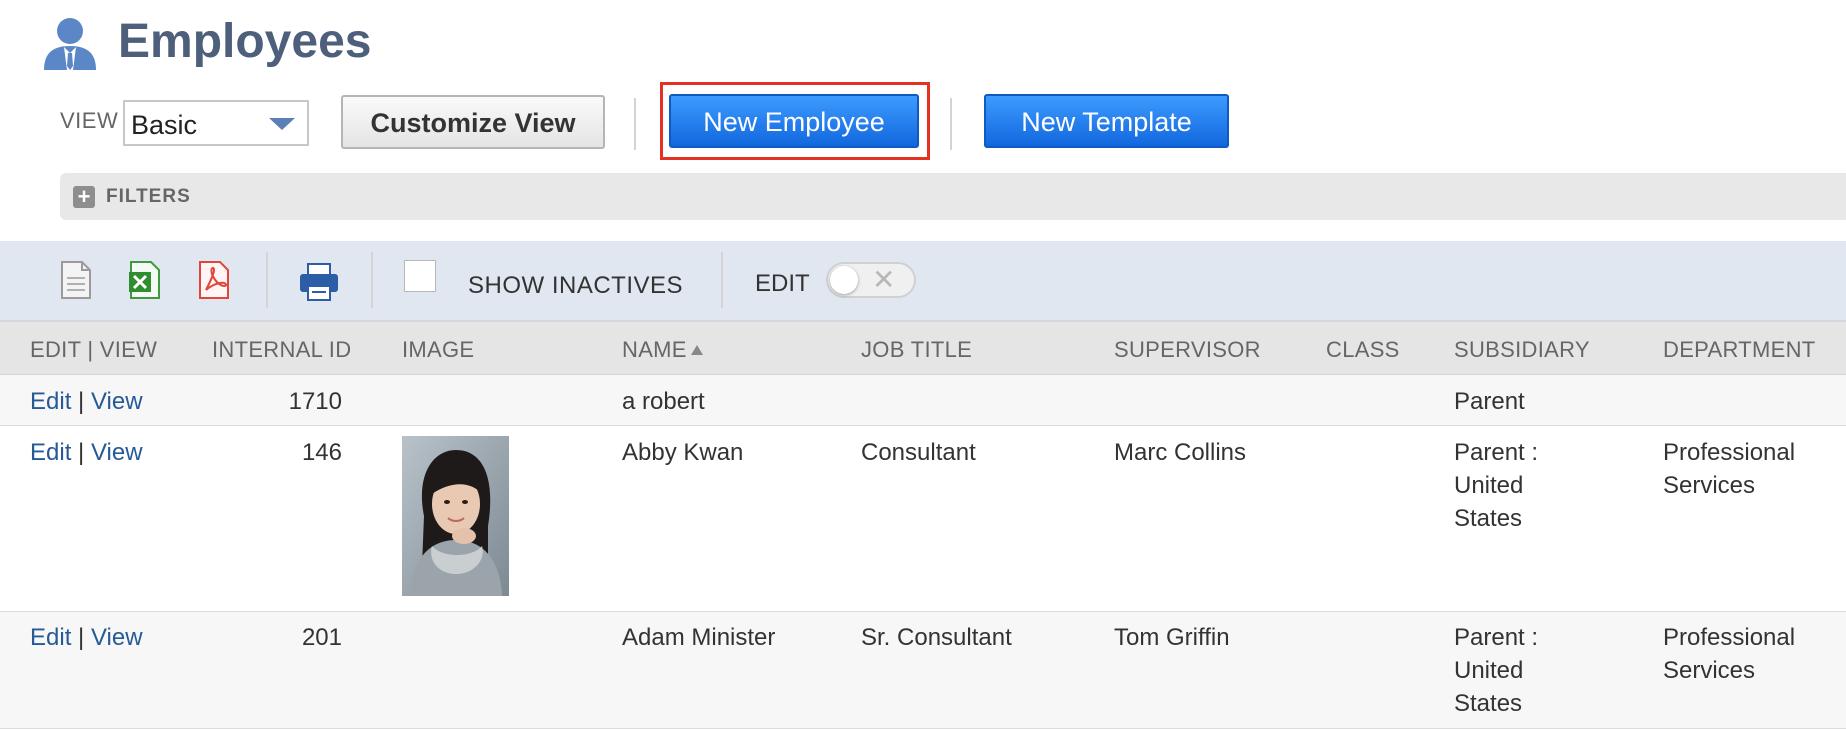  I want to click on column-header-edit-view: EDIT | VIEW, so click(94, 349).